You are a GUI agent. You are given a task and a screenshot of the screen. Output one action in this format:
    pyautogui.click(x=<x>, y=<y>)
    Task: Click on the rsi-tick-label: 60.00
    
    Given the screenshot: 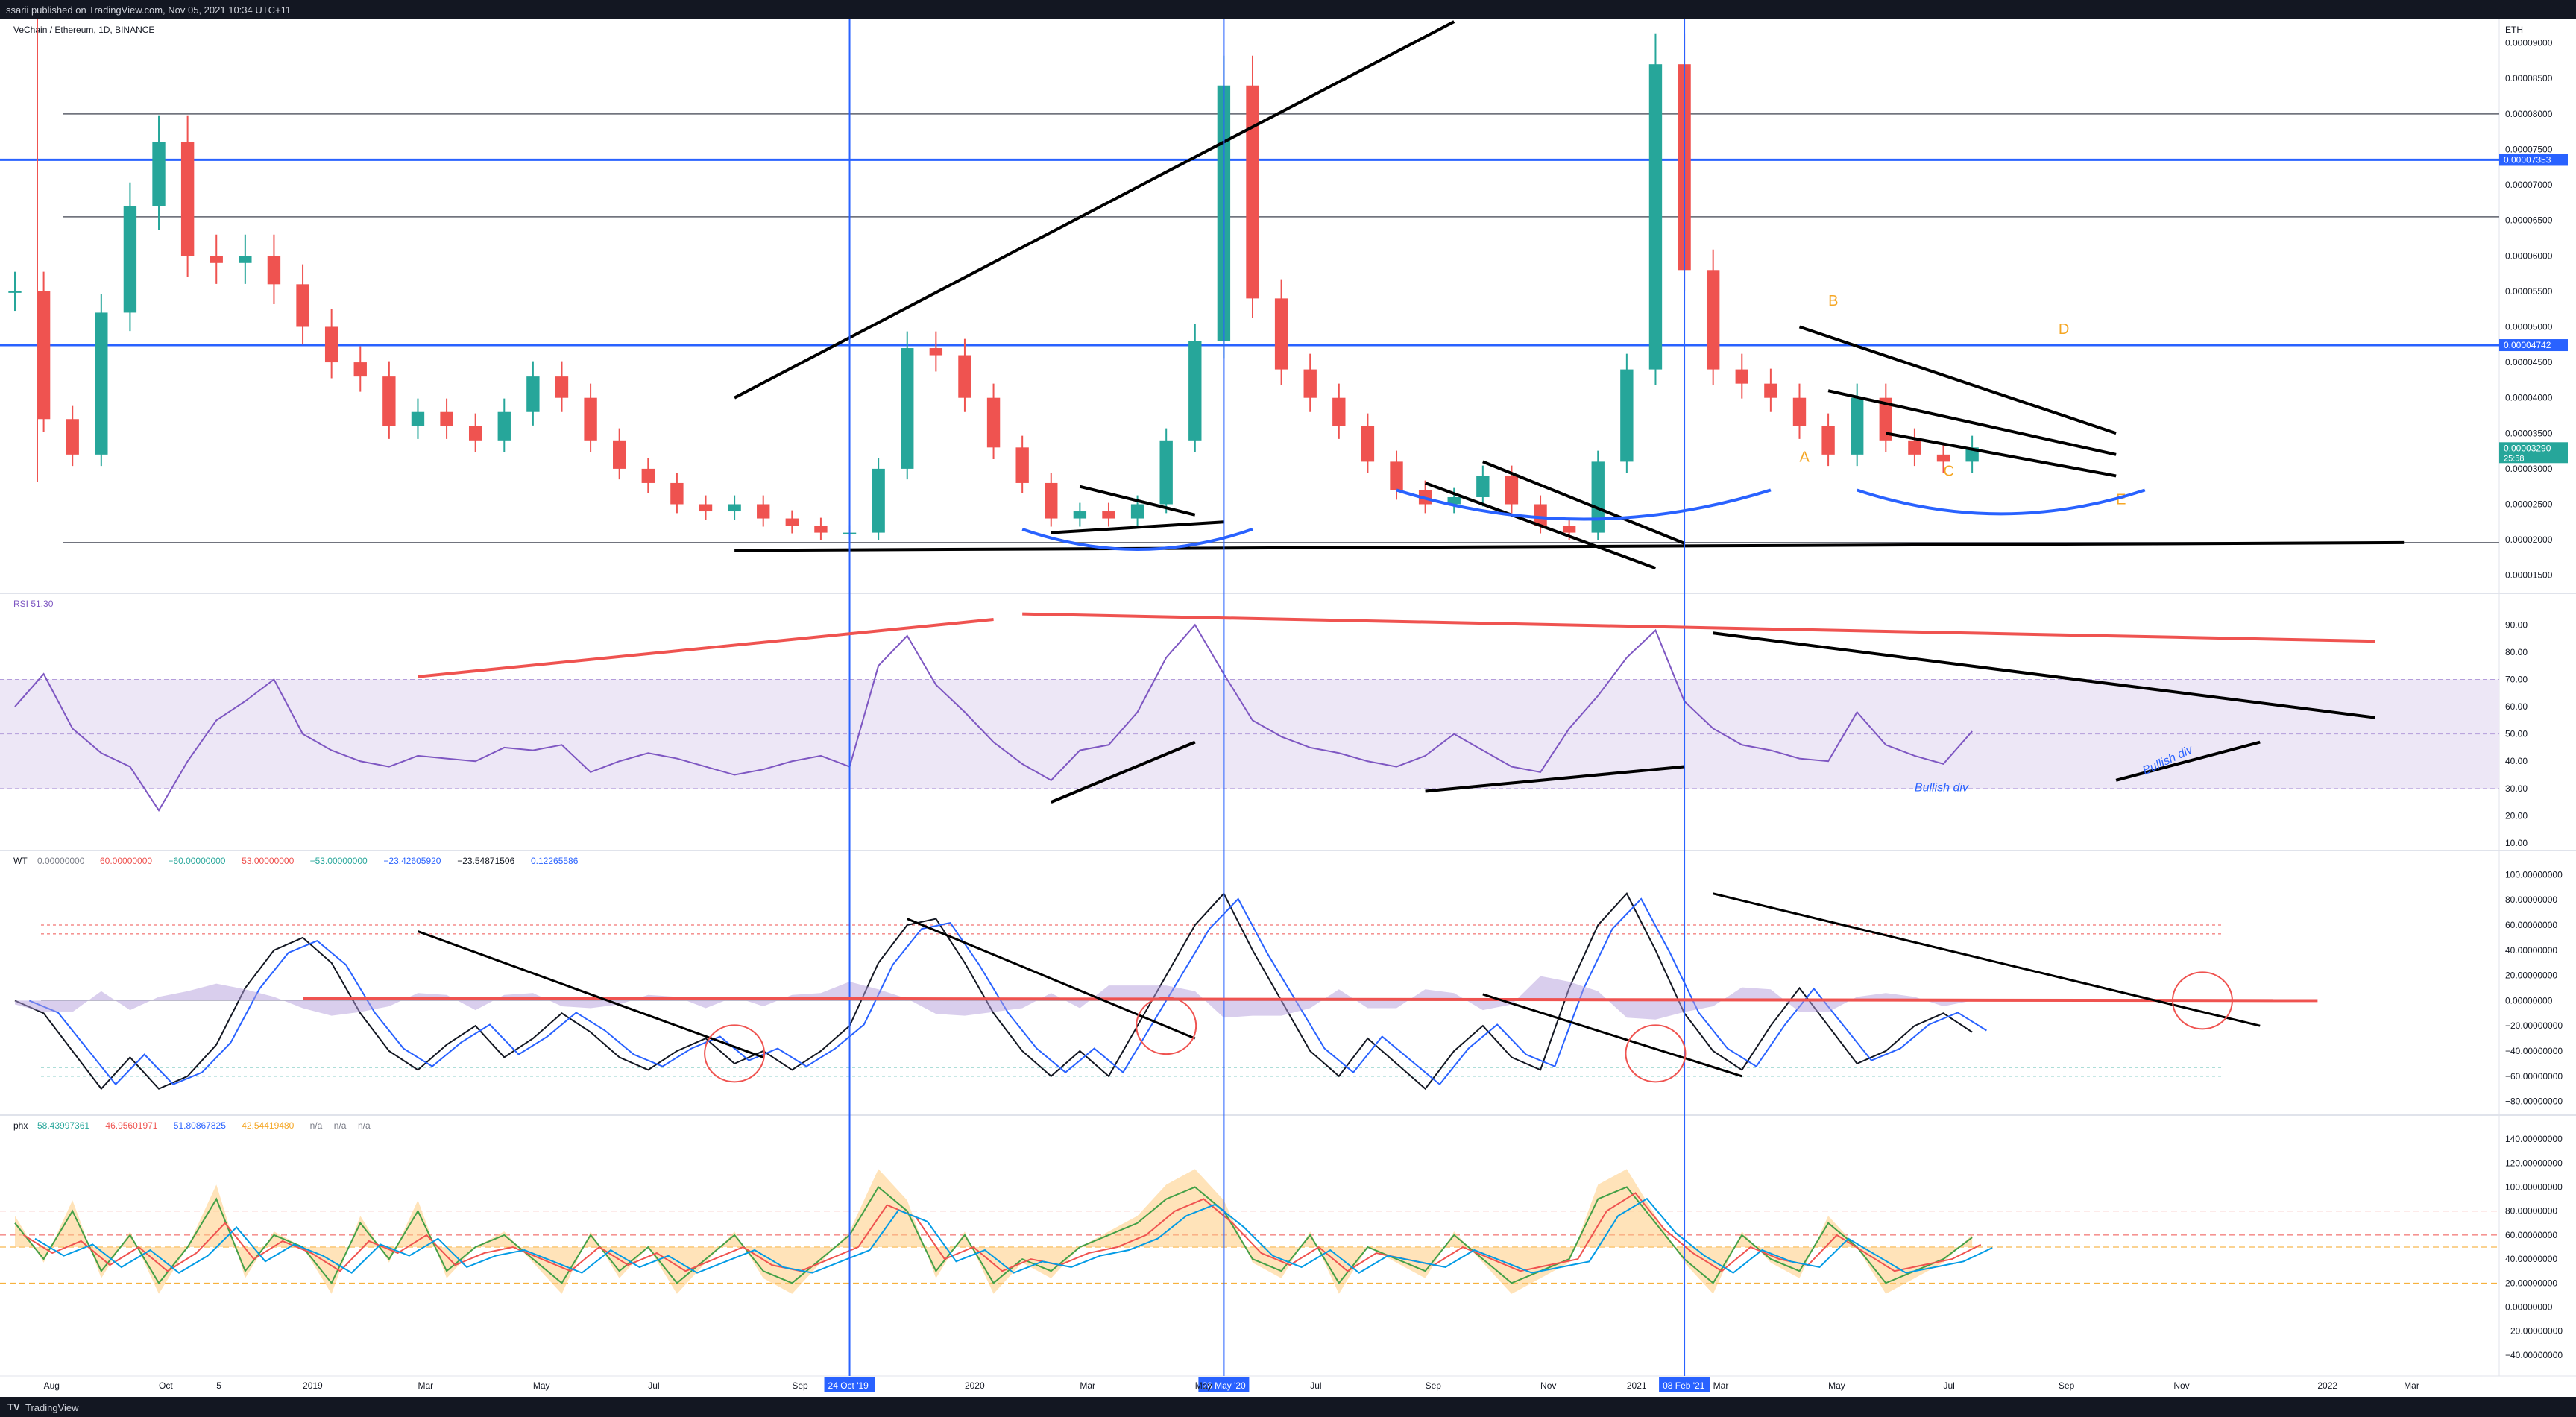 What is the action you would take?
    pyautogui.click(x=2516, y=707)
    